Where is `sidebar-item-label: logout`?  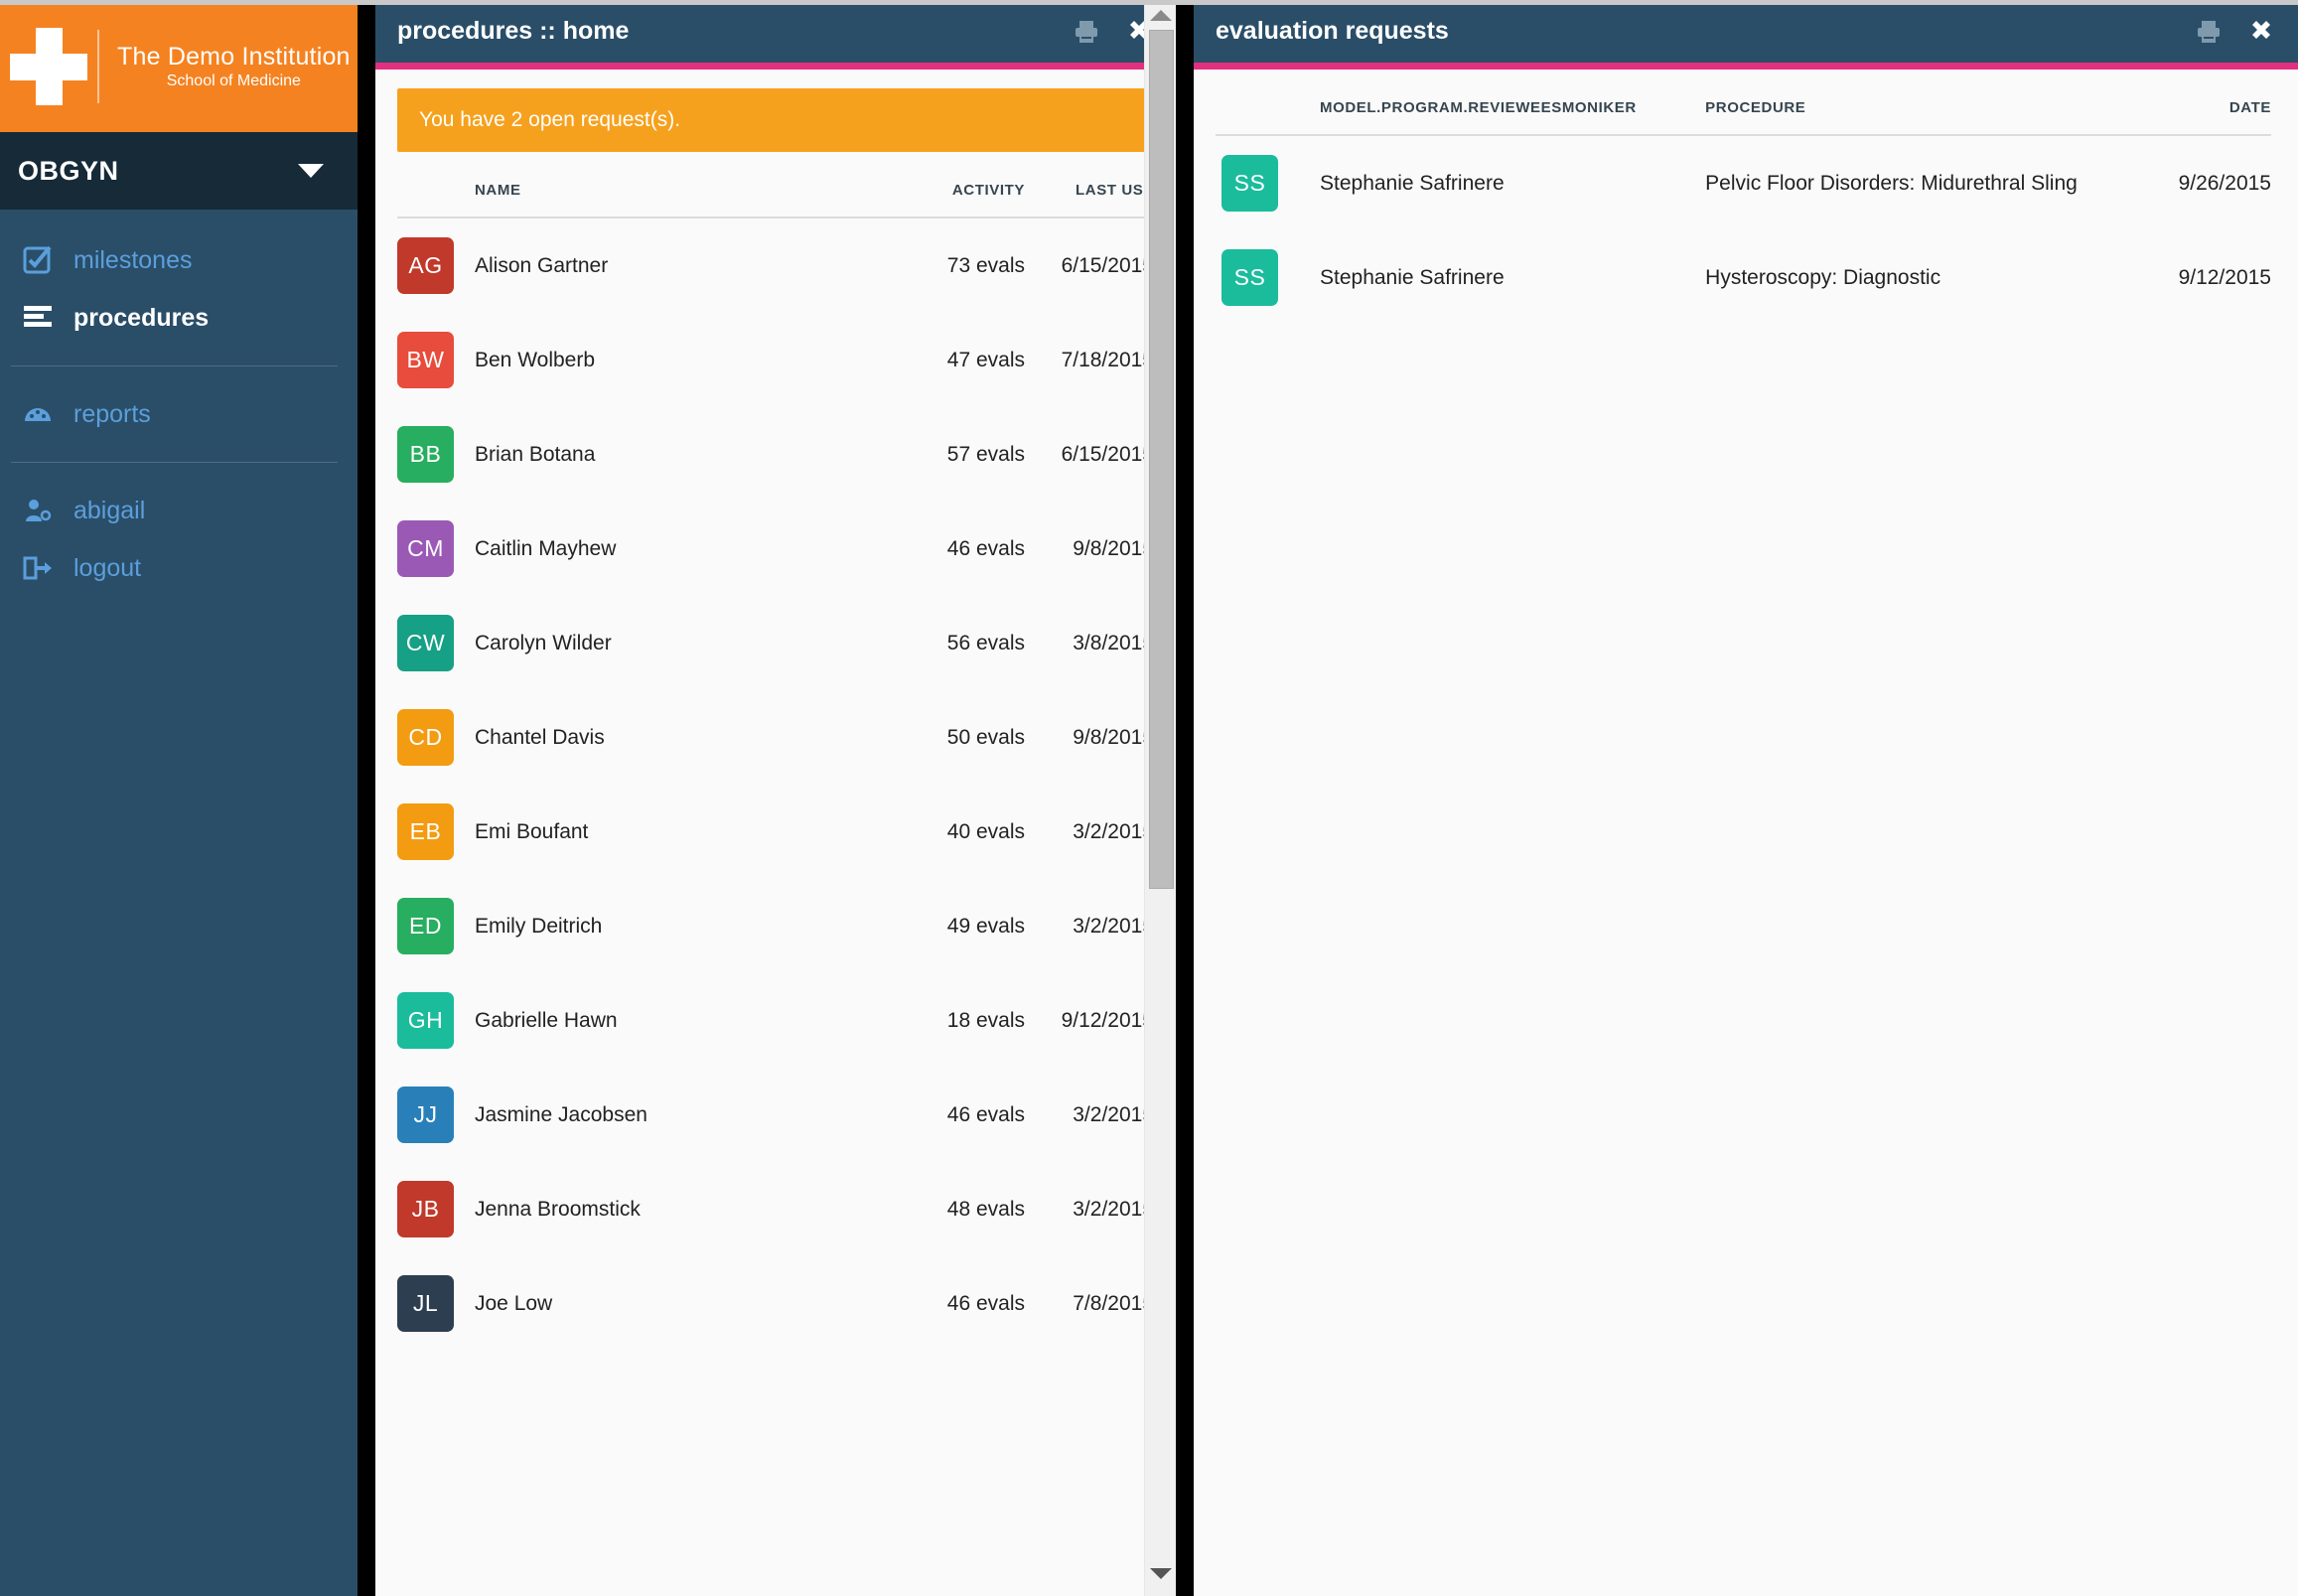
sidebar-item-label: logout is located at coordinates (107, 568).